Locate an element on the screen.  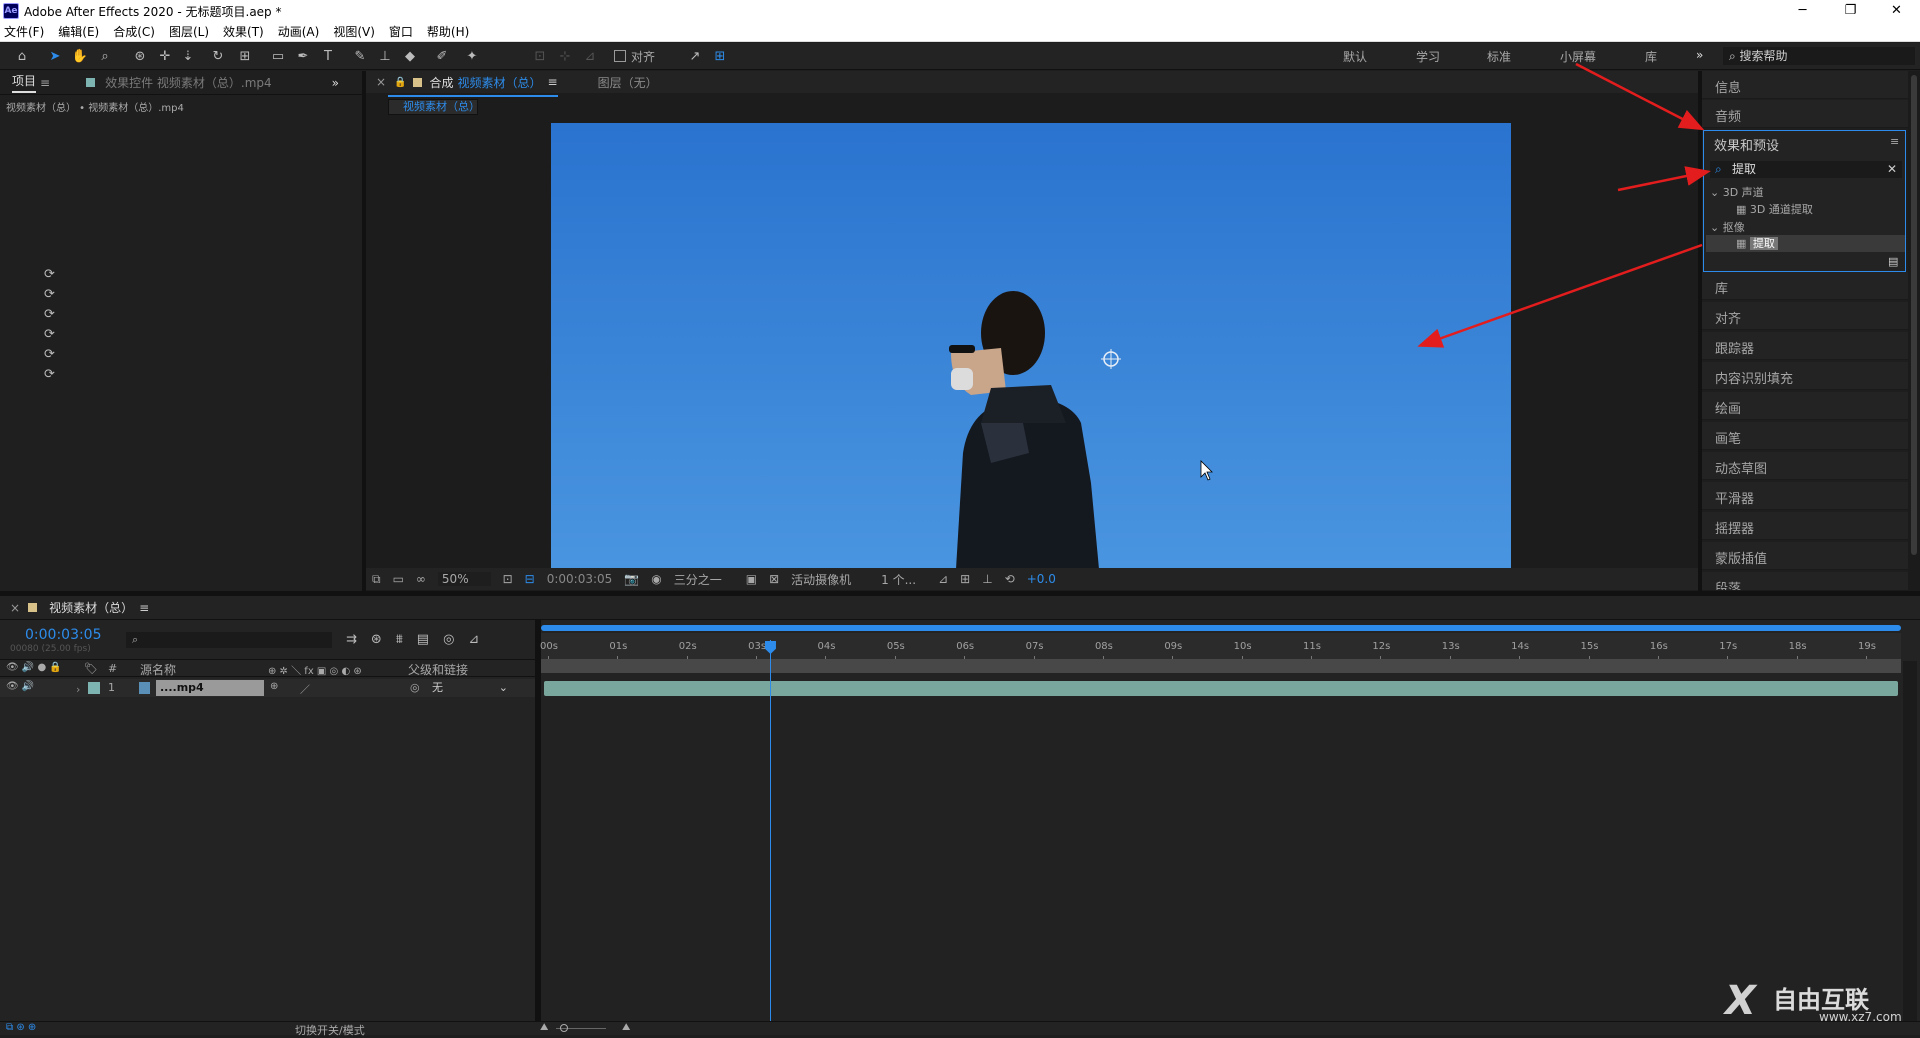
home-icon: ⌂ is located at coordinates (22, 57).